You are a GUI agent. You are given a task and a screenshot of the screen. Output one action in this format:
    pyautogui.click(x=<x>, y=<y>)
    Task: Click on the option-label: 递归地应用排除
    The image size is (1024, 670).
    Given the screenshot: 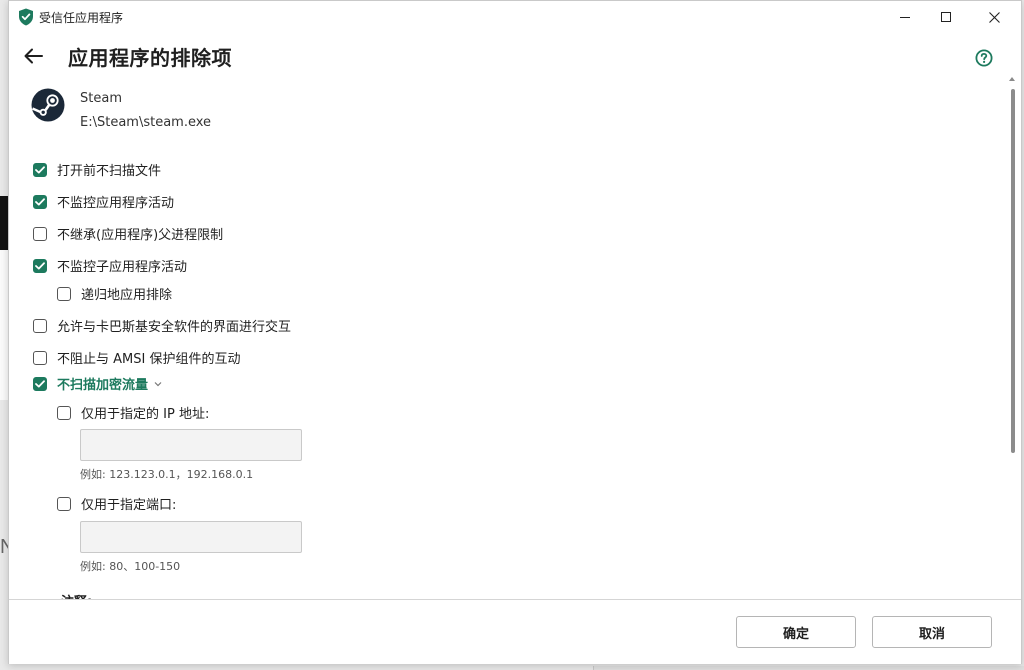 What is the action you would take?
    pyautogui.click(x=127, y=295)
    